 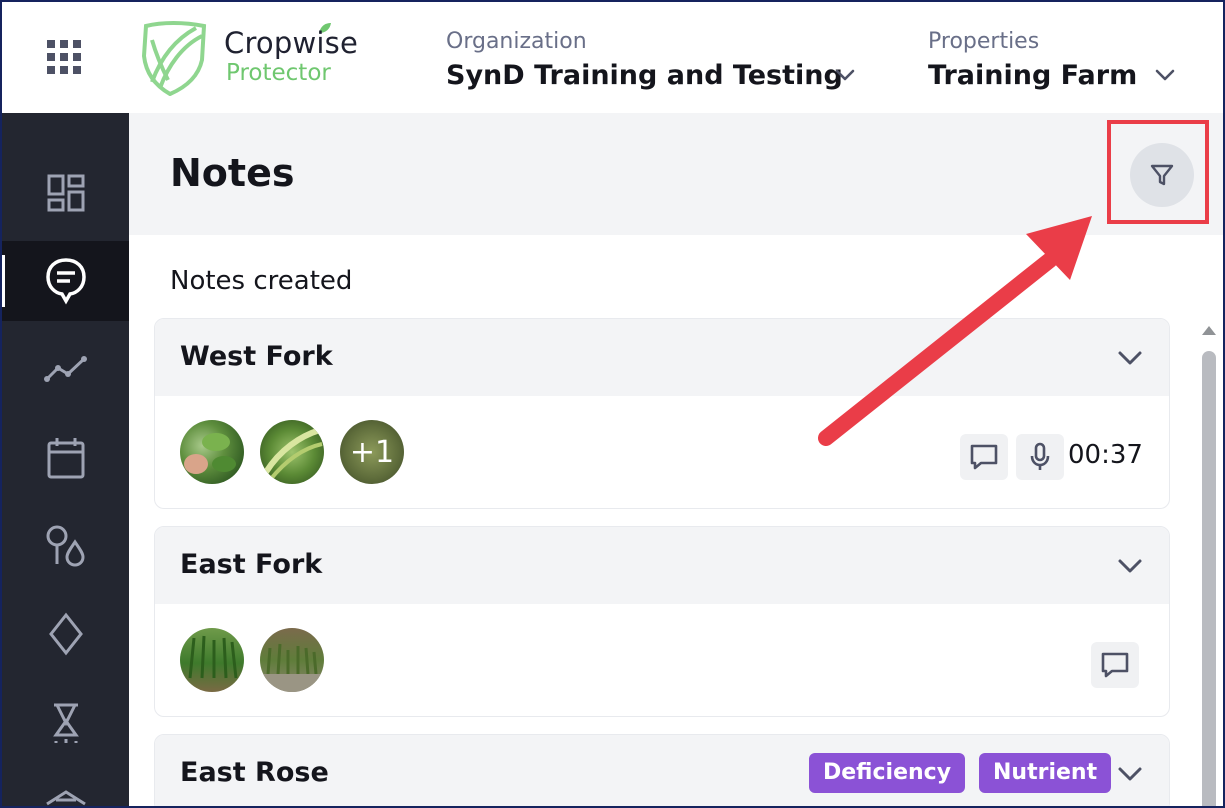 I want to click on note-title: West Fork, so click(x=256, y=356).